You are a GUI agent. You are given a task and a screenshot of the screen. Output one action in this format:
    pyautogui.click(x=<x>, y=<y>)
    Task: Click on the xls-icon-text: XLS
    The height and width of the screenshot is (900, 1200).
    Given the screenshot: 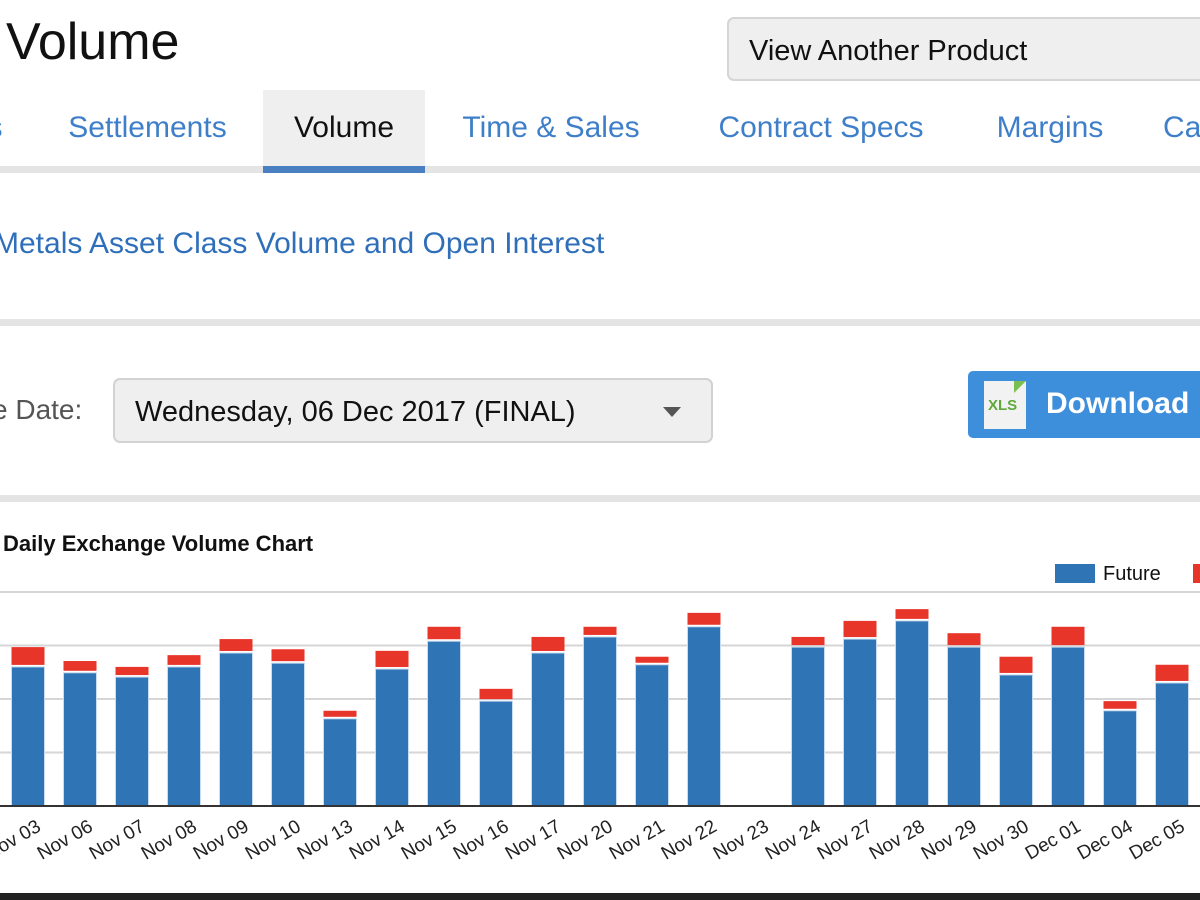 What is the action you would take?
    pyautogui.click(x=1003, y=405)
    